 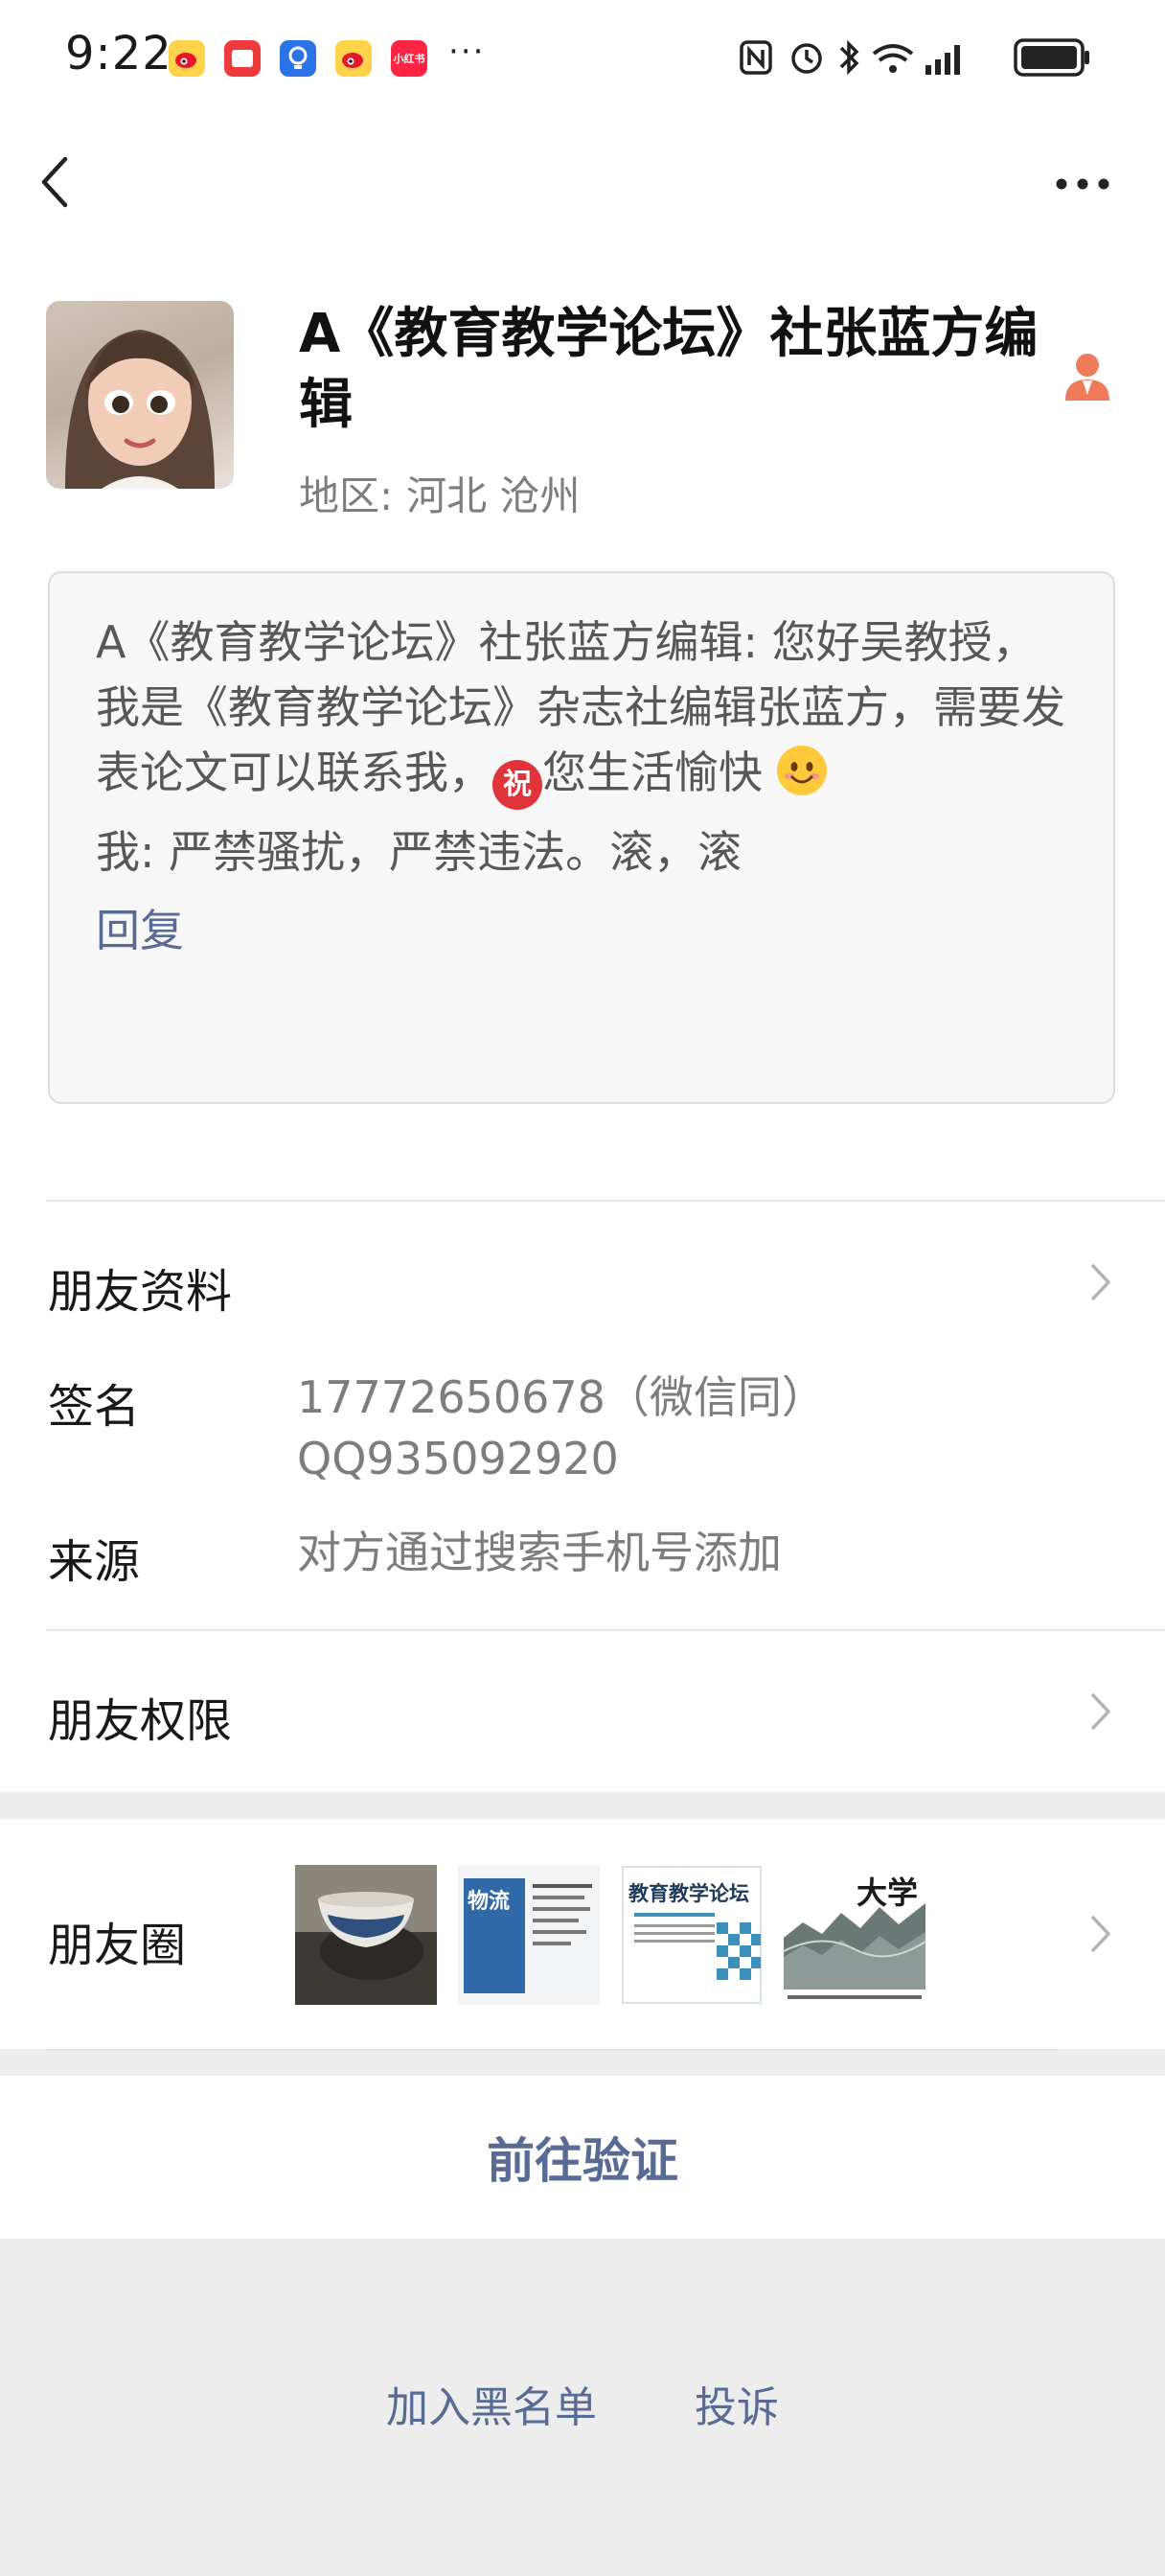 What do you see at coordinates (529, 1935) in the screenshot?
I see `moments-thumbnail-2: 物流` at bounding box center [529, 1935].